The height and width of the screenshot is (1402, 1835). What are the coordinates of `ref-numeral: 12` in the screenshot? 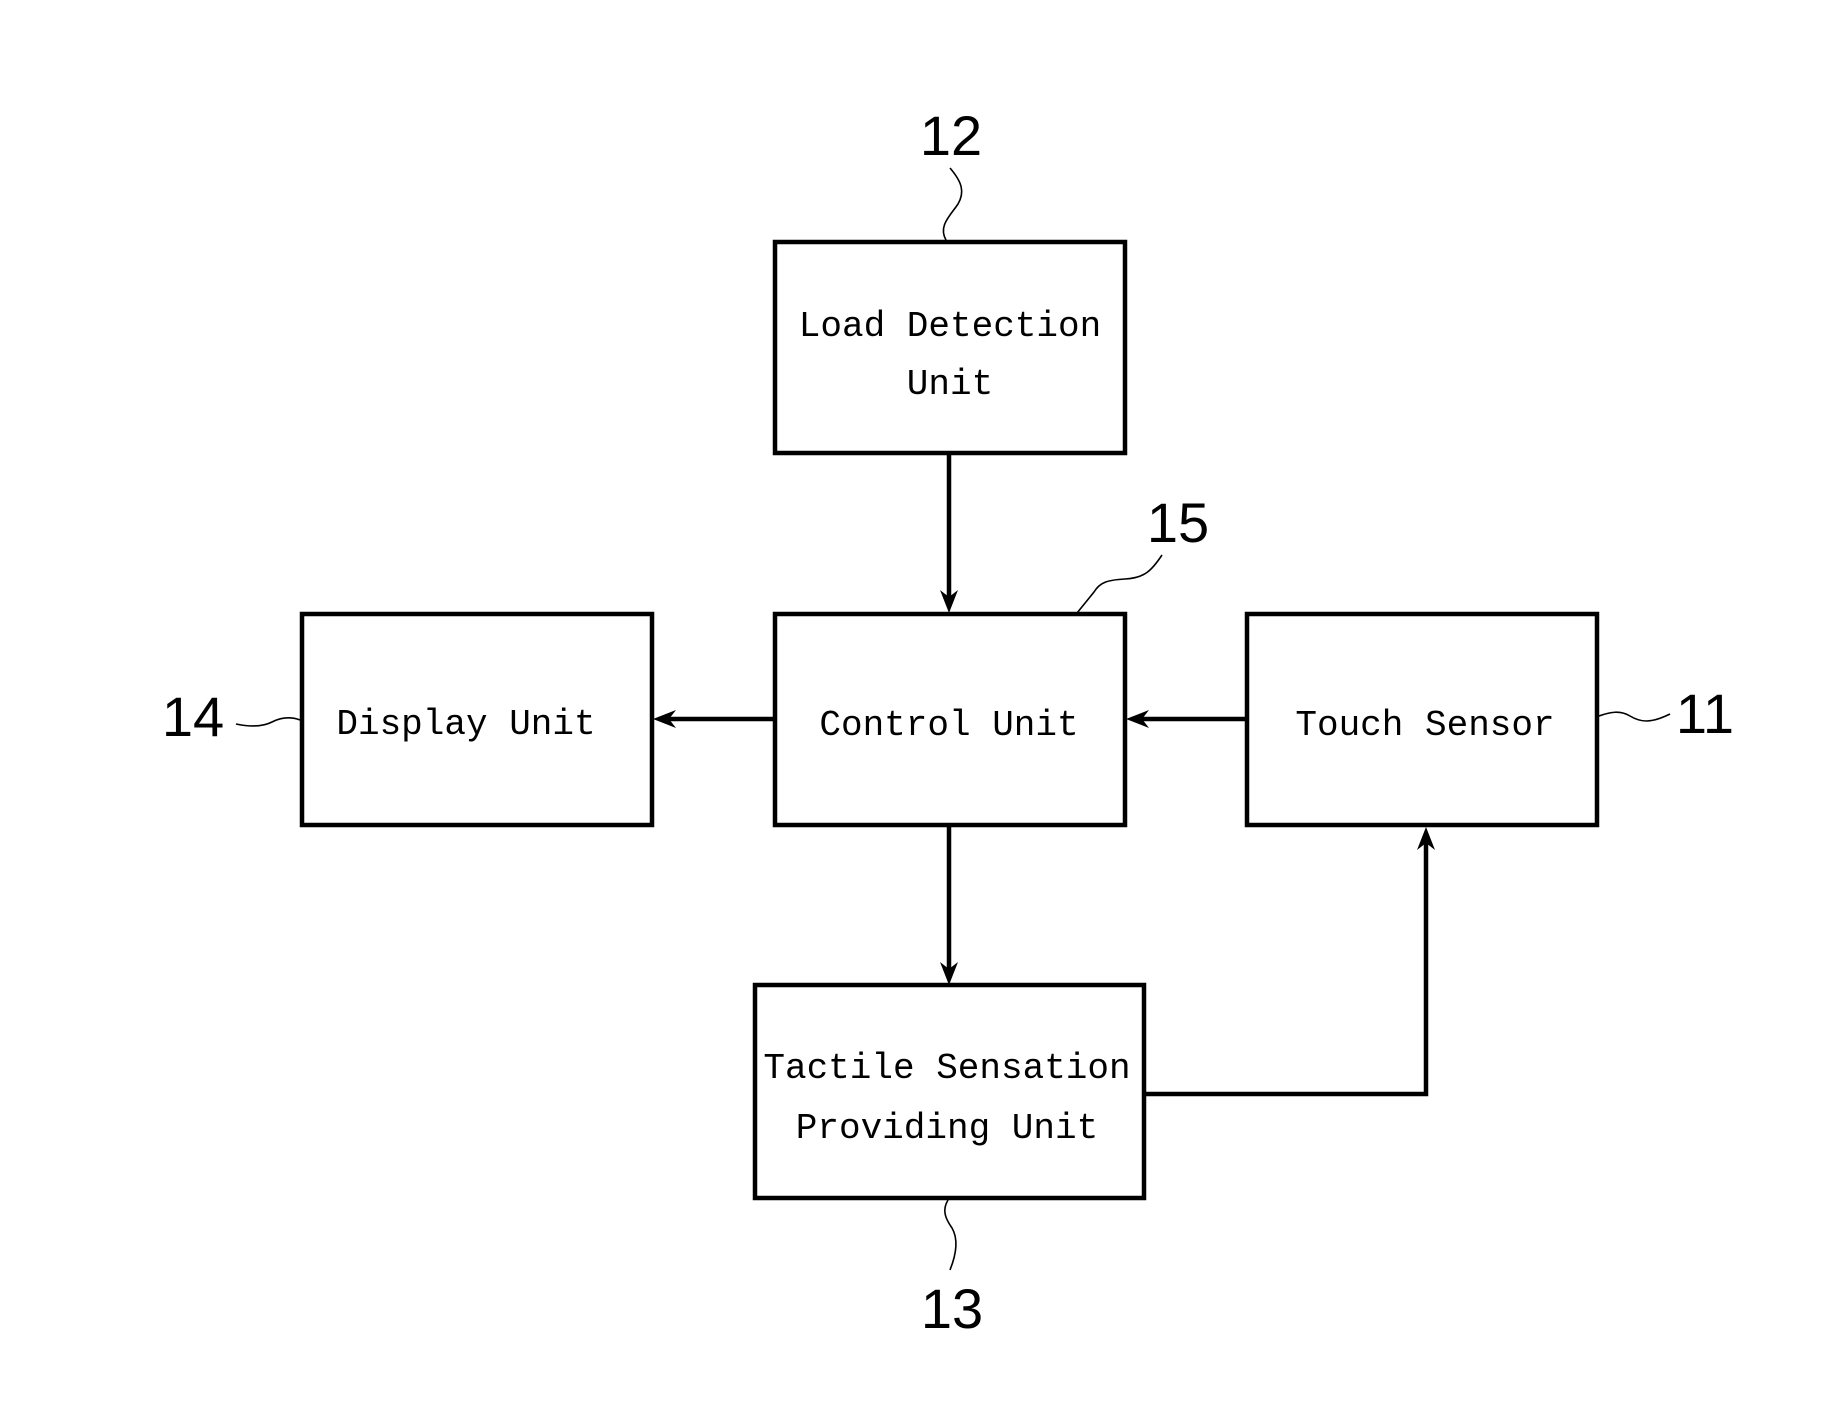 It's located at (951, 135).